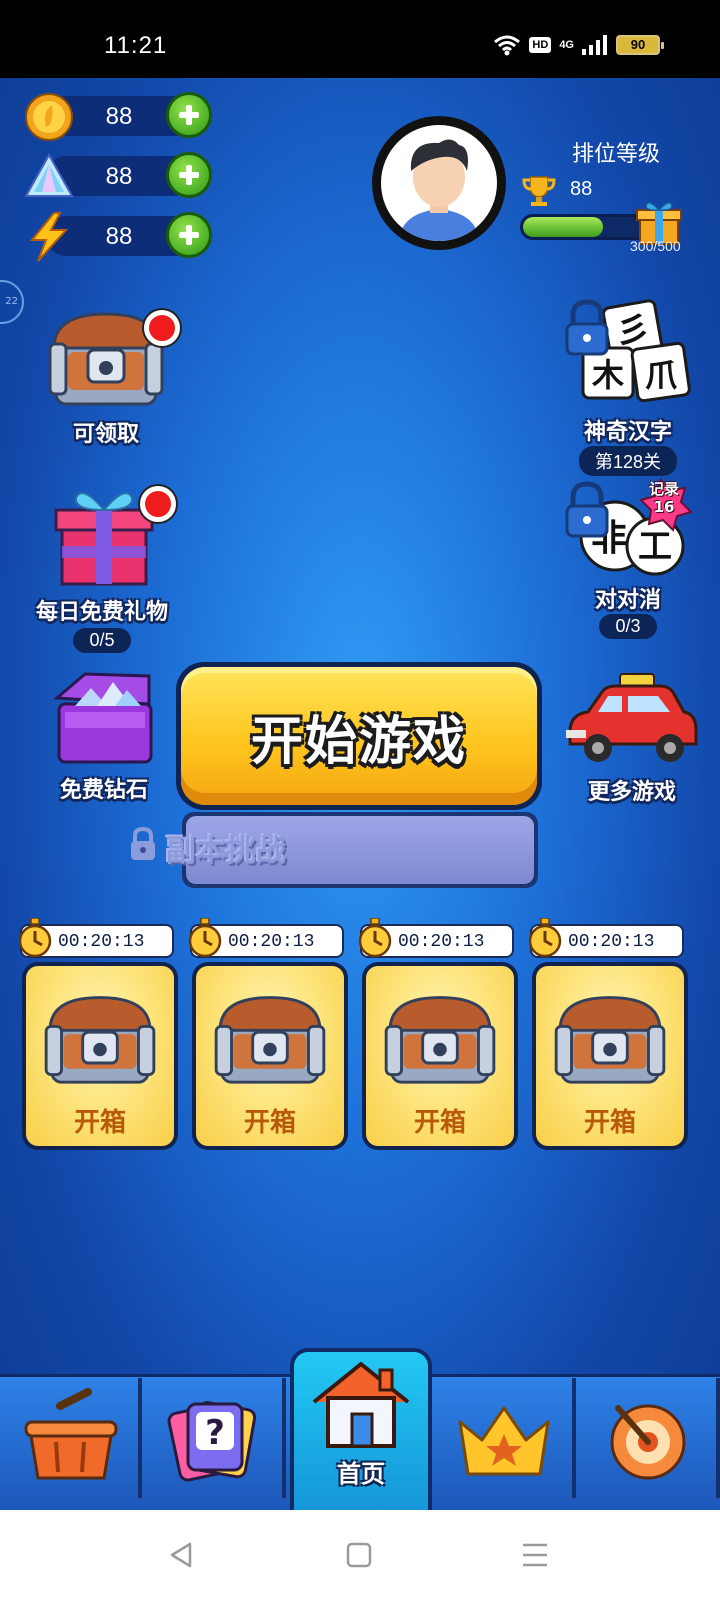 This screenshot has width=720, height=1600. I want to click on home-square-icon, so click(359, 1555).